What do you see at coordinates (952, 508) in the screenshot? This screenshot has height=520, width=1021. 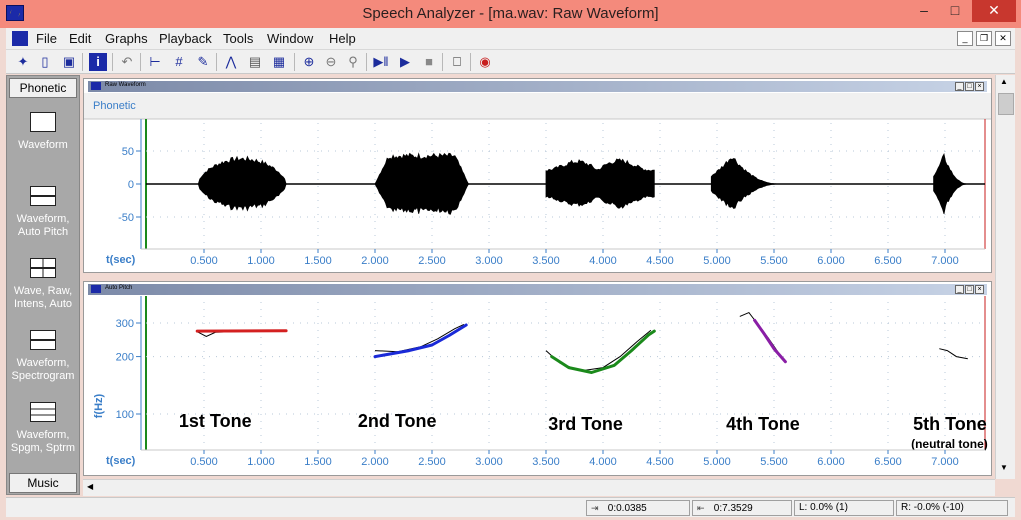 I see `status-right-channel: R: -0.0% (-10)` at bounding box center [952, 508].